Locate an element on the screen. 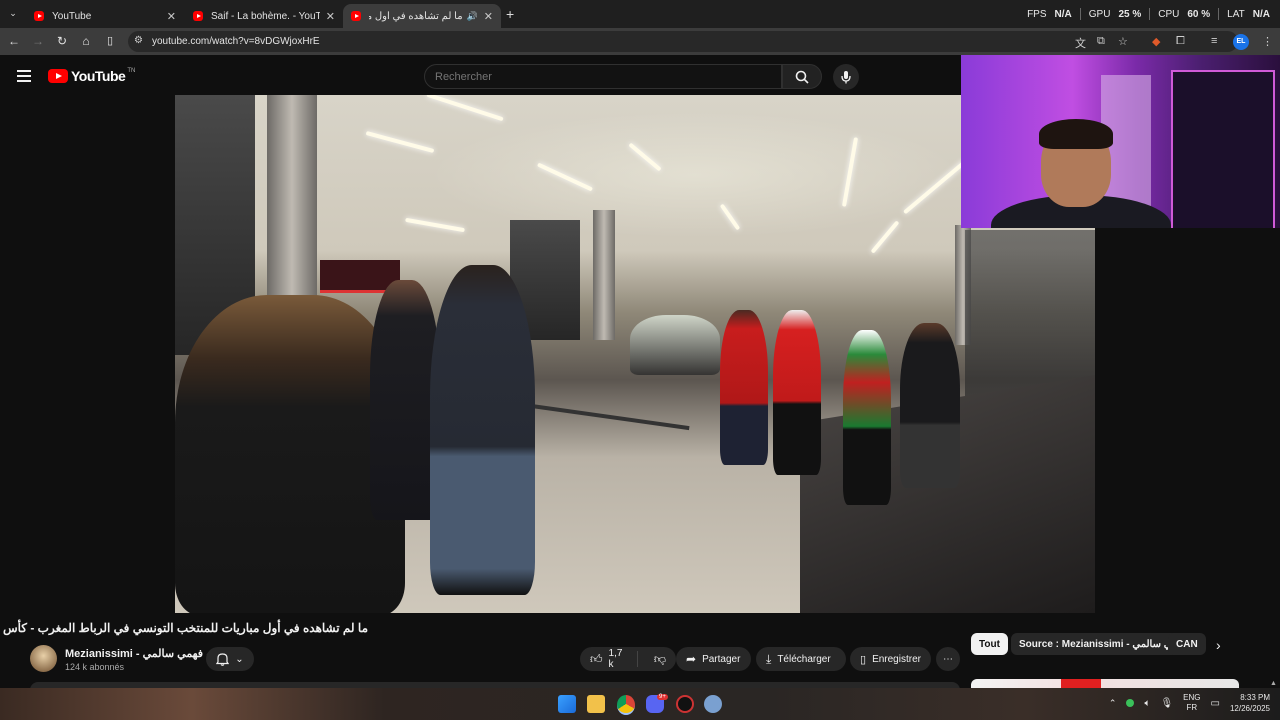  download-label: Télécharger is located at coordinates (804, 659).